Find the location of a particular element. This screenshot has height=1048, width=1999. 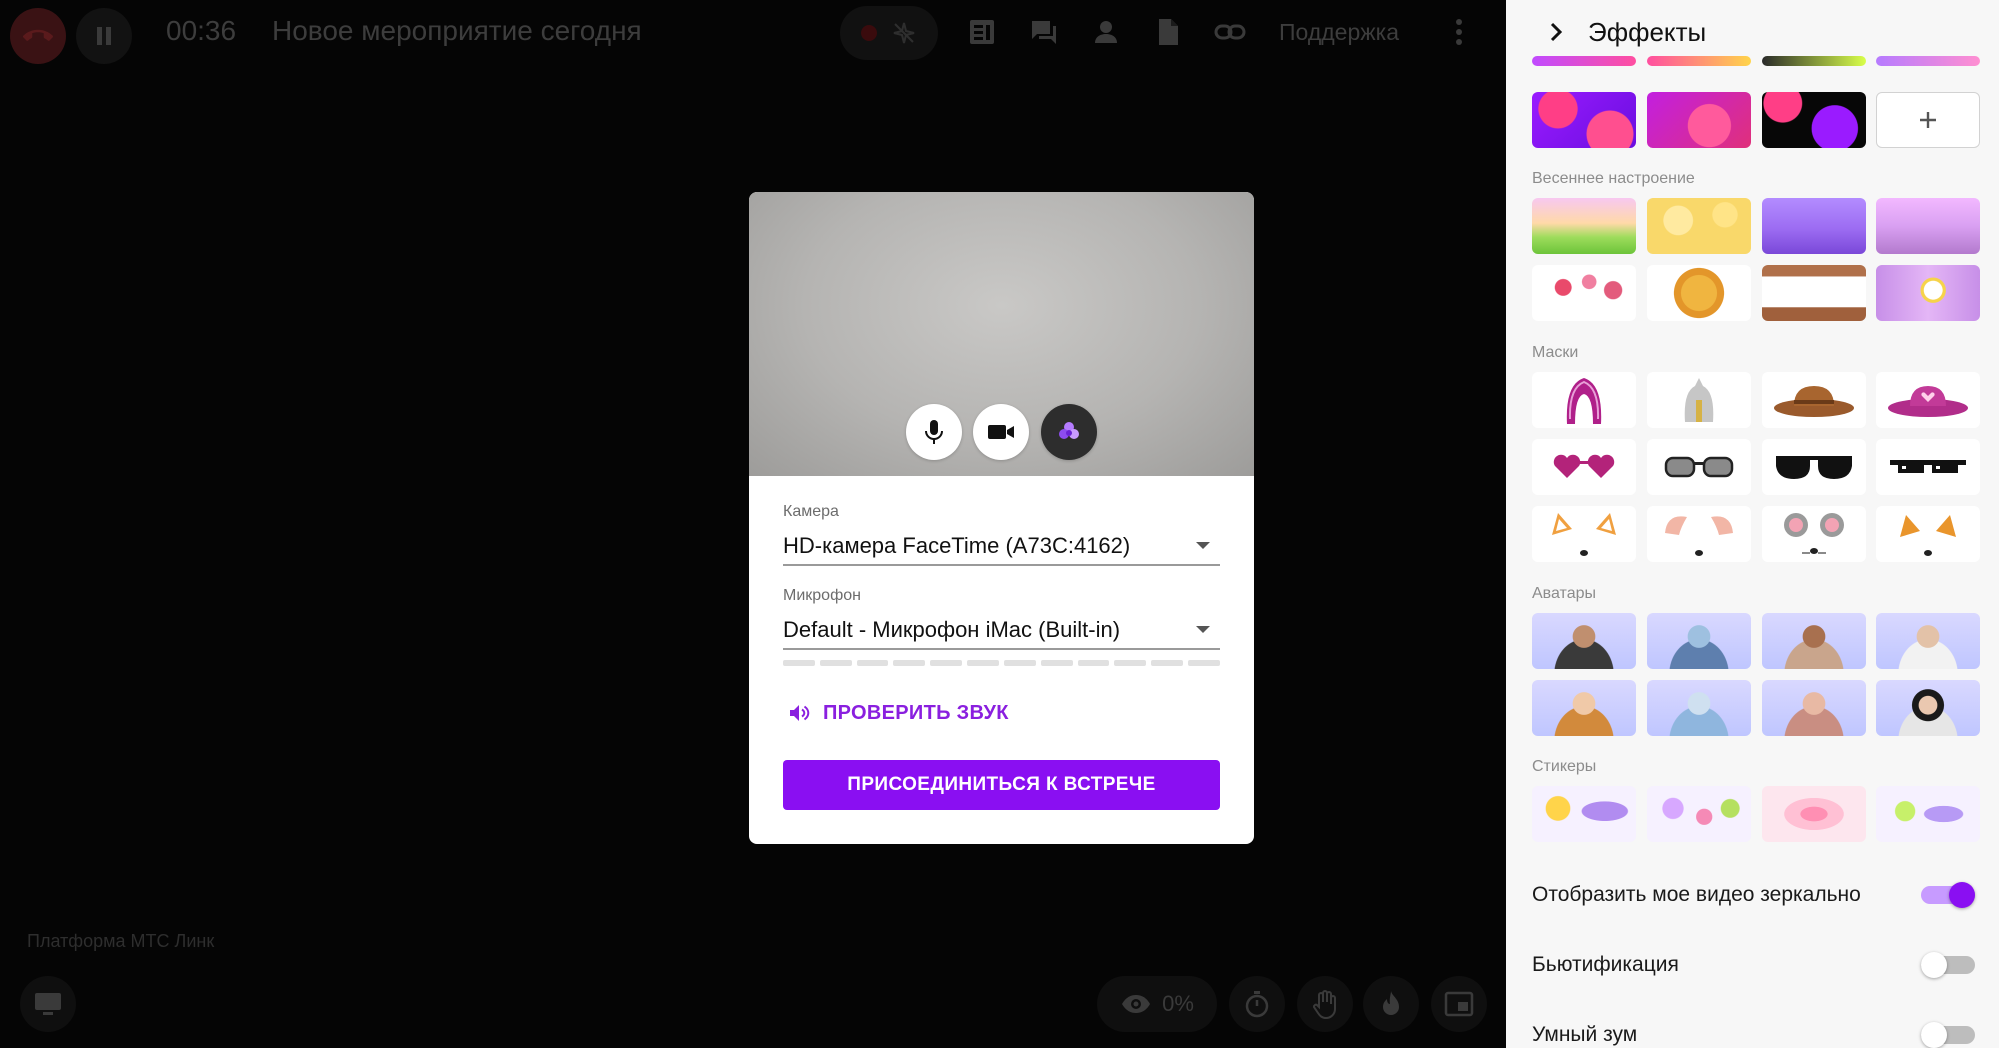

chevron-right-icon is located at coordinates (1556, 32).